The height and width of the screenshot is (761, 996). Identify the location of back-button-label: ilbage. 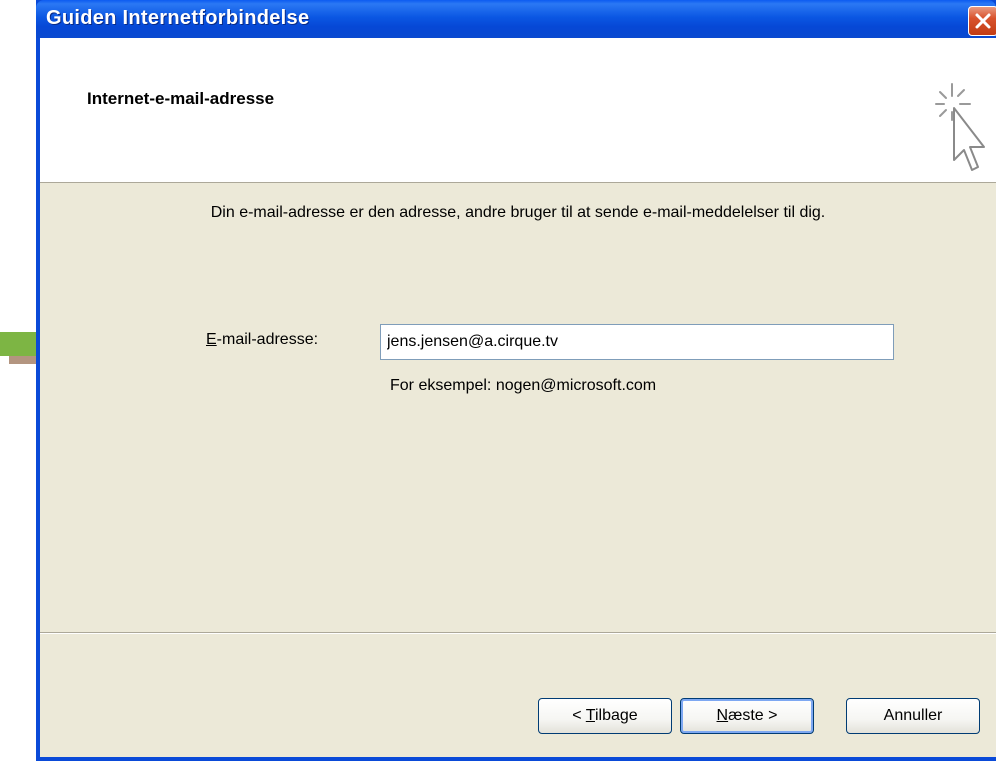
(616, 715).